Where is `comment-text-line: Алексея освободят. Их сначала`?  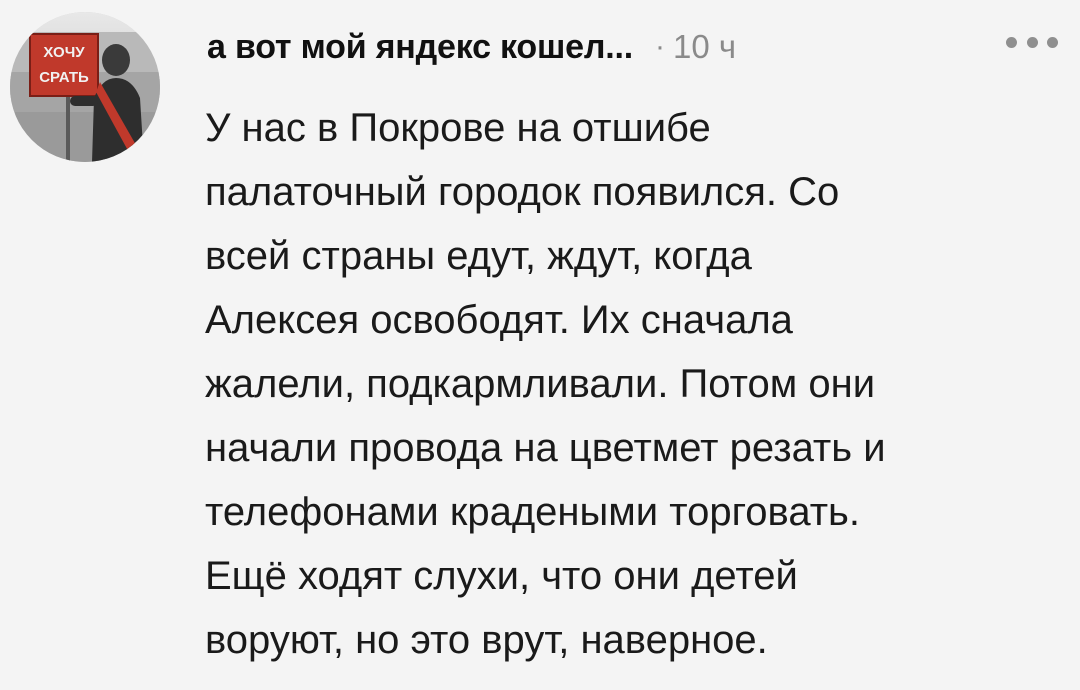
comment-text-line: Алексея освободят. Их сначала is located at coordinates (499, 320).